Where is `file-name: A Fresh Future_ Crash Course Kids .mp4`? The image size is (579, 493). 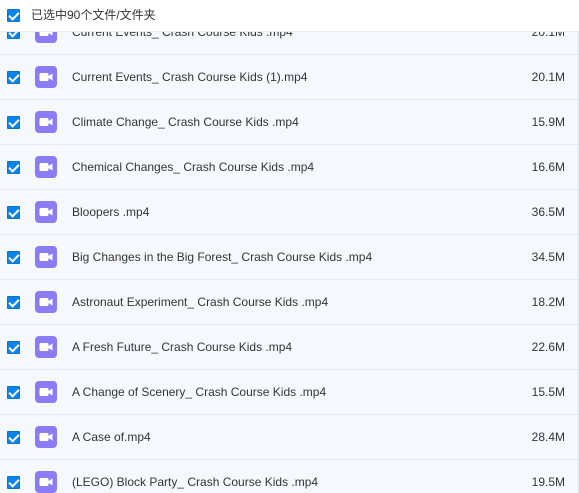
file-name: A Fresh Future_ Crash Course Kids .mp4 is located at coordinates (182, 347).